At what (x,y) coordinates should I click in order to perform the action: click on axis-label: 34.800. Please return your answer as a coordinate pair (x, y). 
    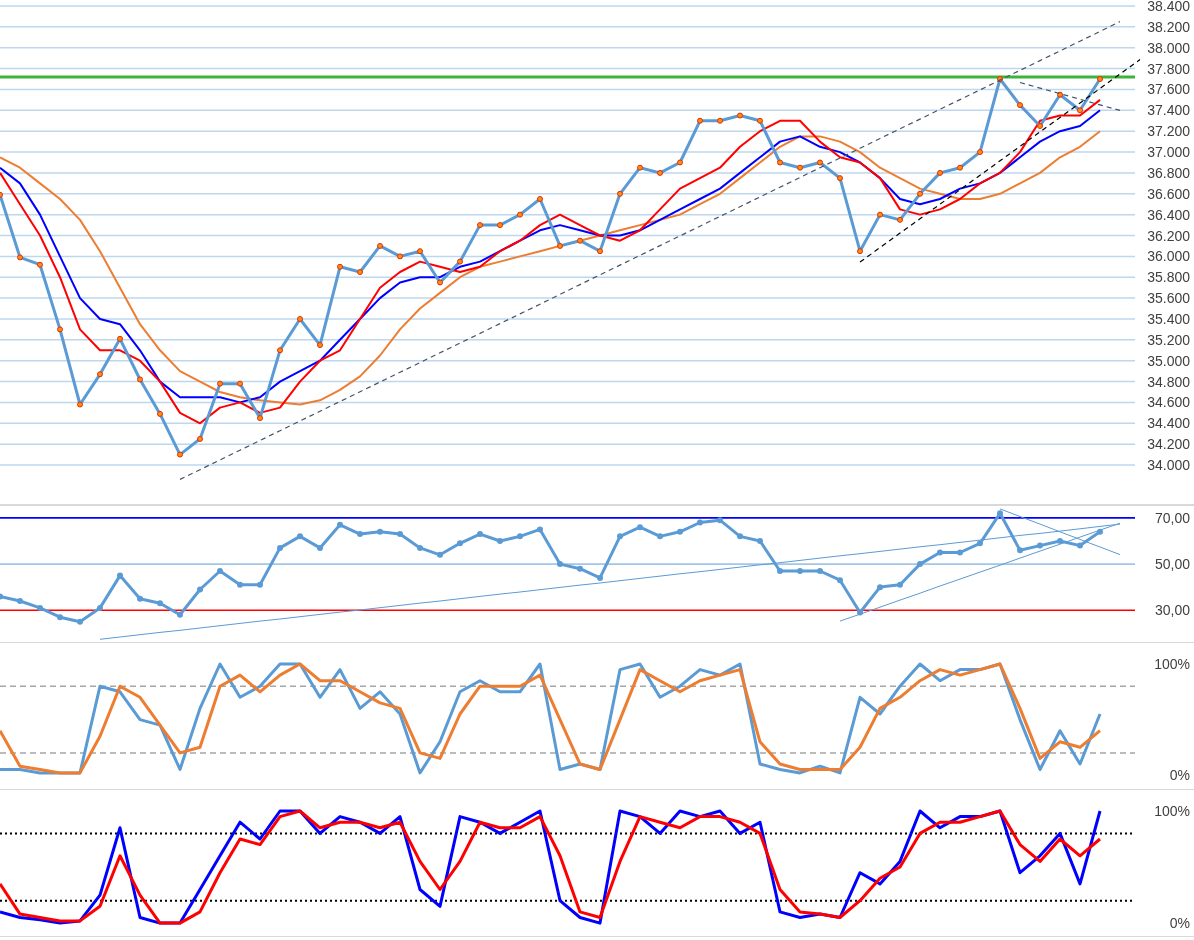
    Looking at the image, I should click on (1168, 381).